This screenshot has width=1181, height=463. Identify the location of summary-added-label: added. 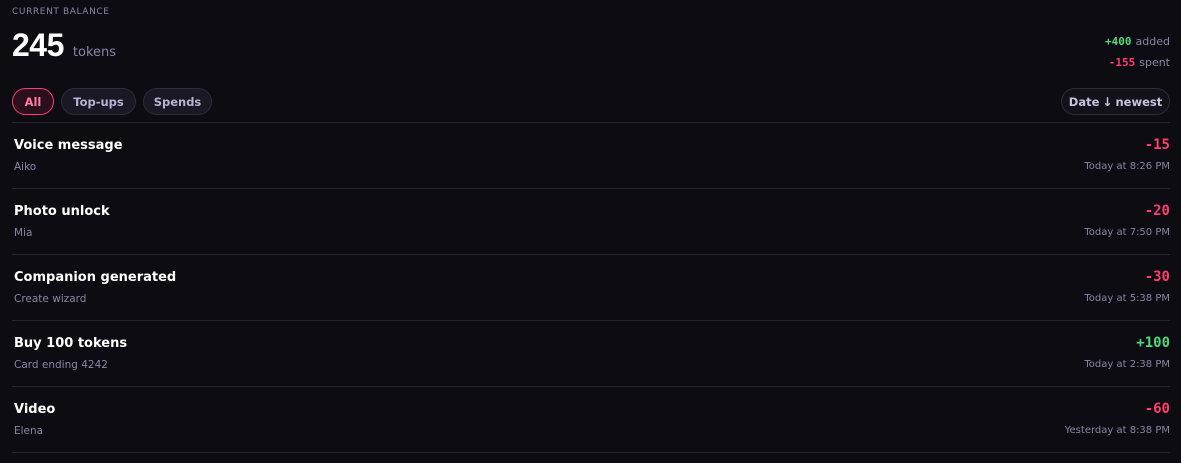
(1152, 41).